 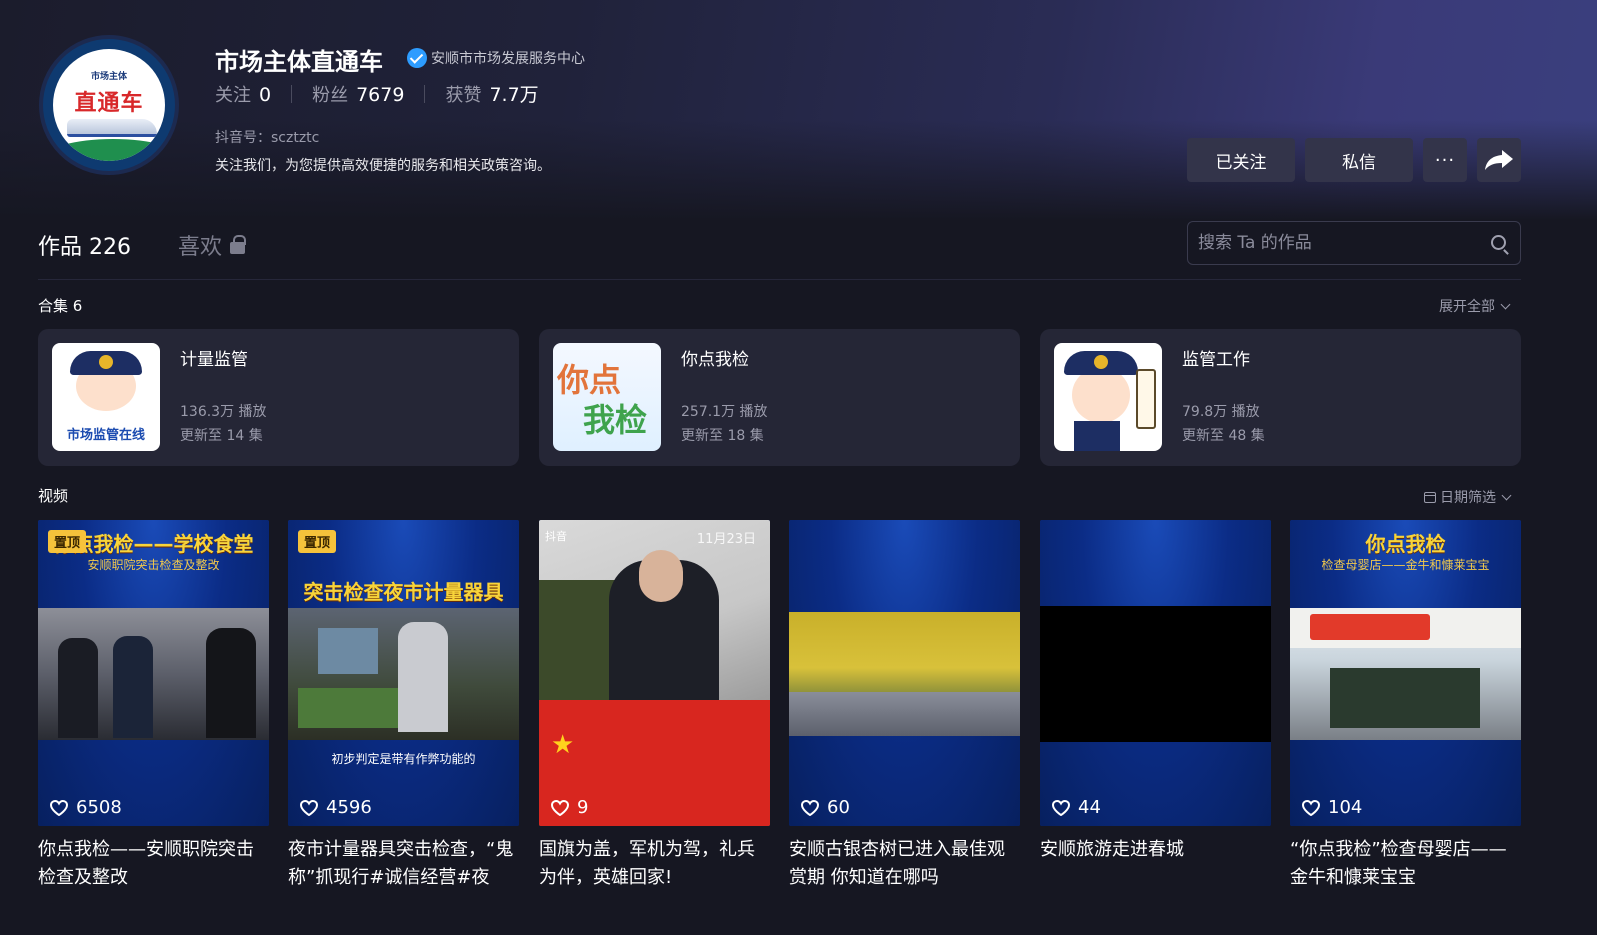 I want to click on star-icon: ★, so click(x=563, y=745).